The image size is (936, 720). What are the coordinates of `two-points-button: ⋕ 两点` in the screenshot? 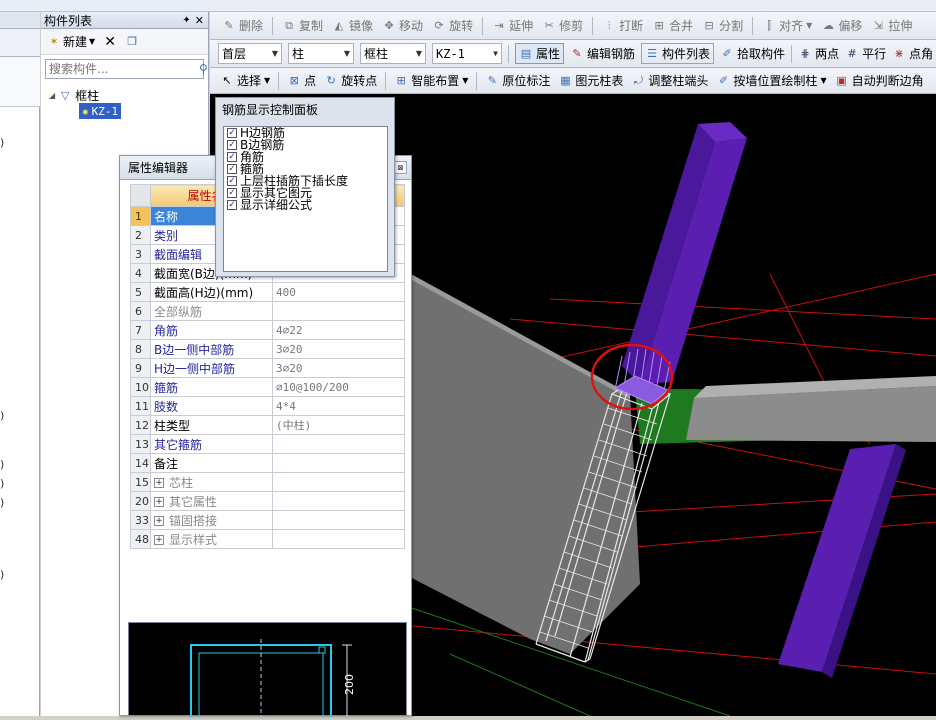 It's located at (818, 53).